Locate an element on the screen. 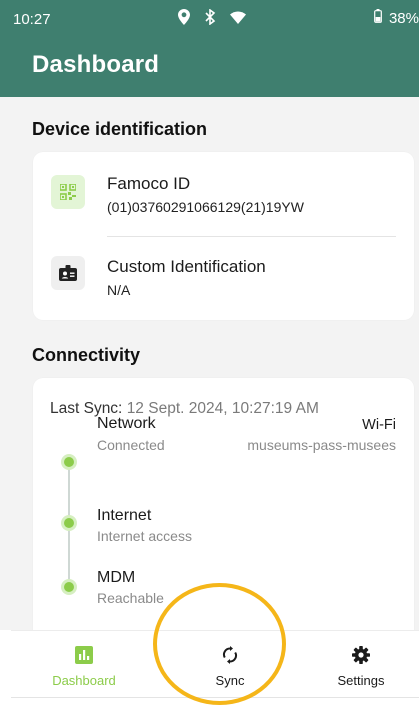  sync-icon is located at coordinates (230, 655).